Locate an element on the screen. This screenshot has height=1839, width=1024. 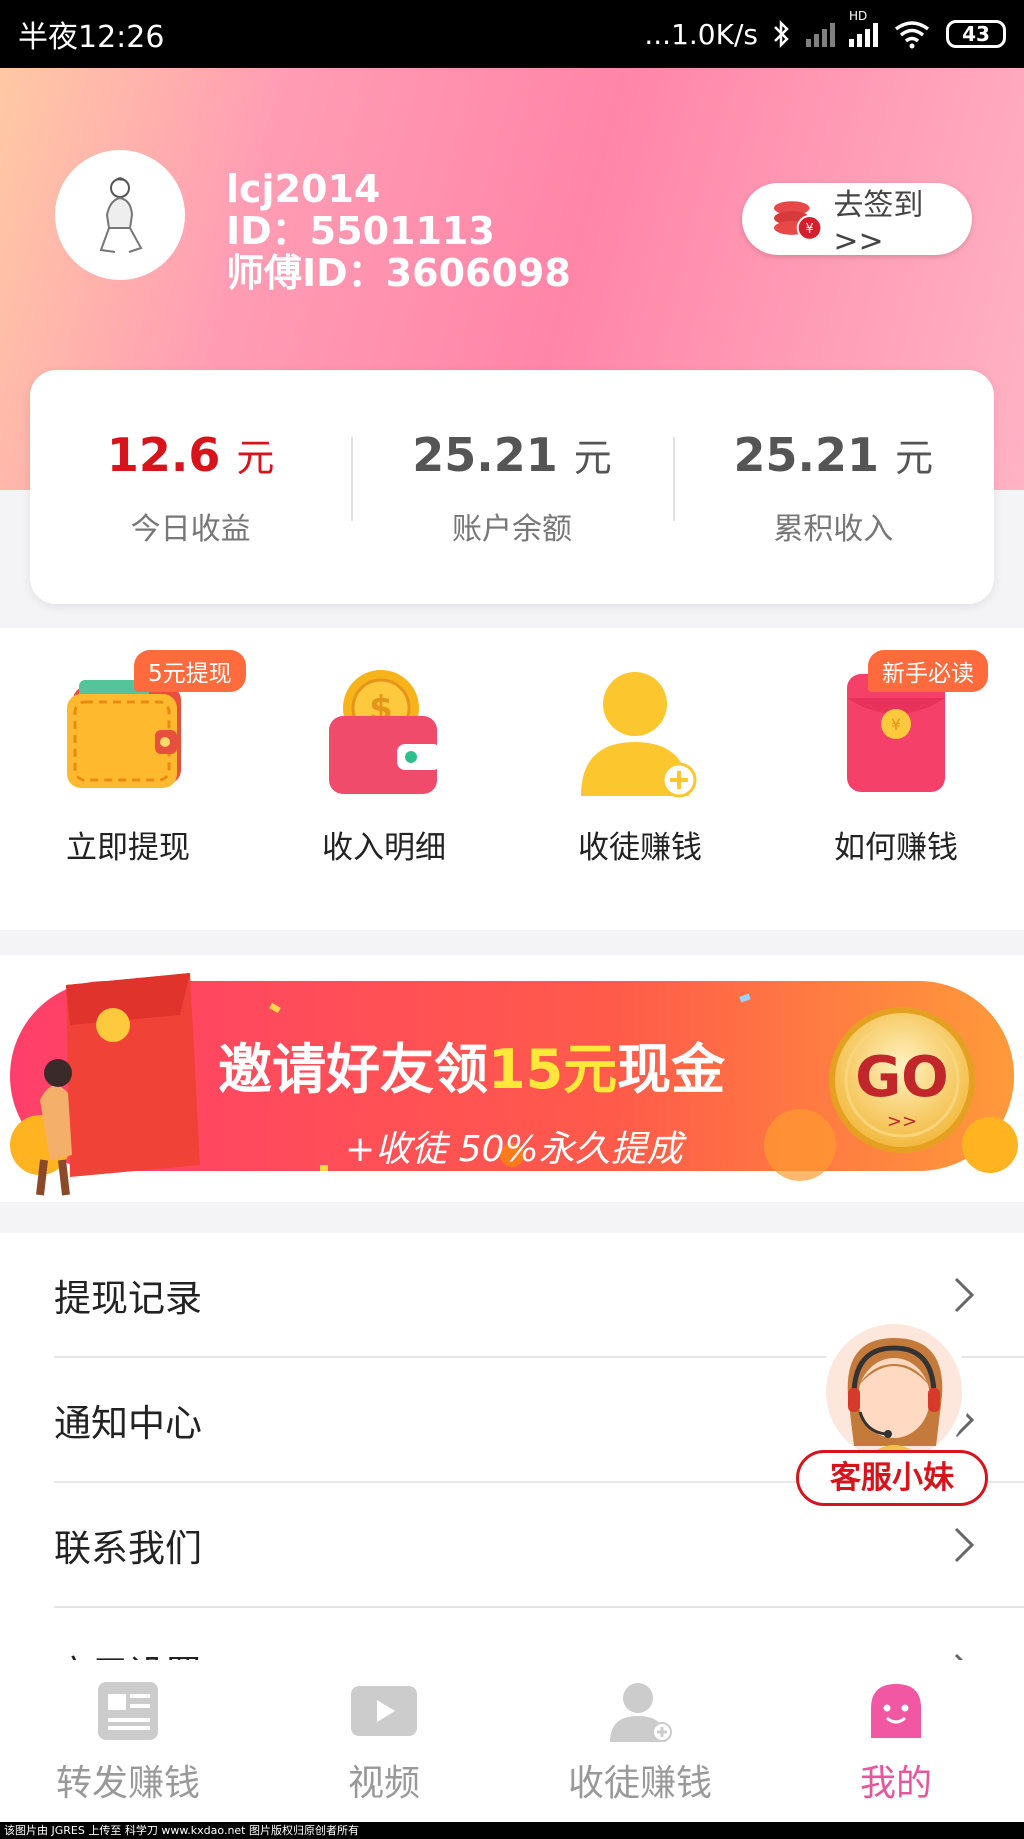
checkin-button: ¥ 去签到>> is located at coordinates (857, 221).